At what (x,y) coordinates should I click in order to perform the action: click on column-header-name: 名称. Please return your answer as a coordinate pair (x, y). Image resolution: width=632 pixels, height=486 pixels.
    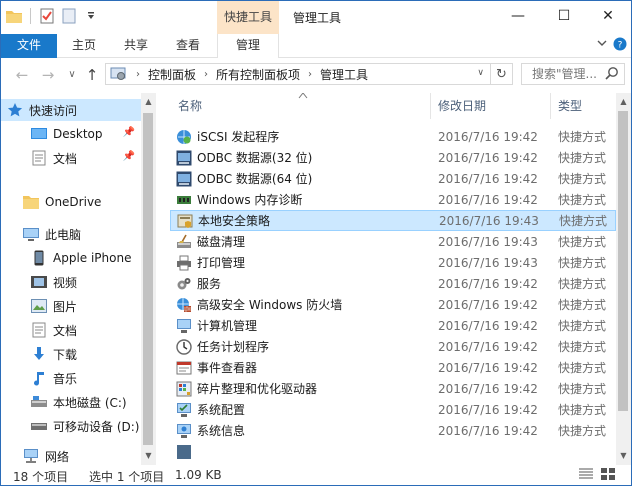
    Looking at the image, I should click on (190, 106).